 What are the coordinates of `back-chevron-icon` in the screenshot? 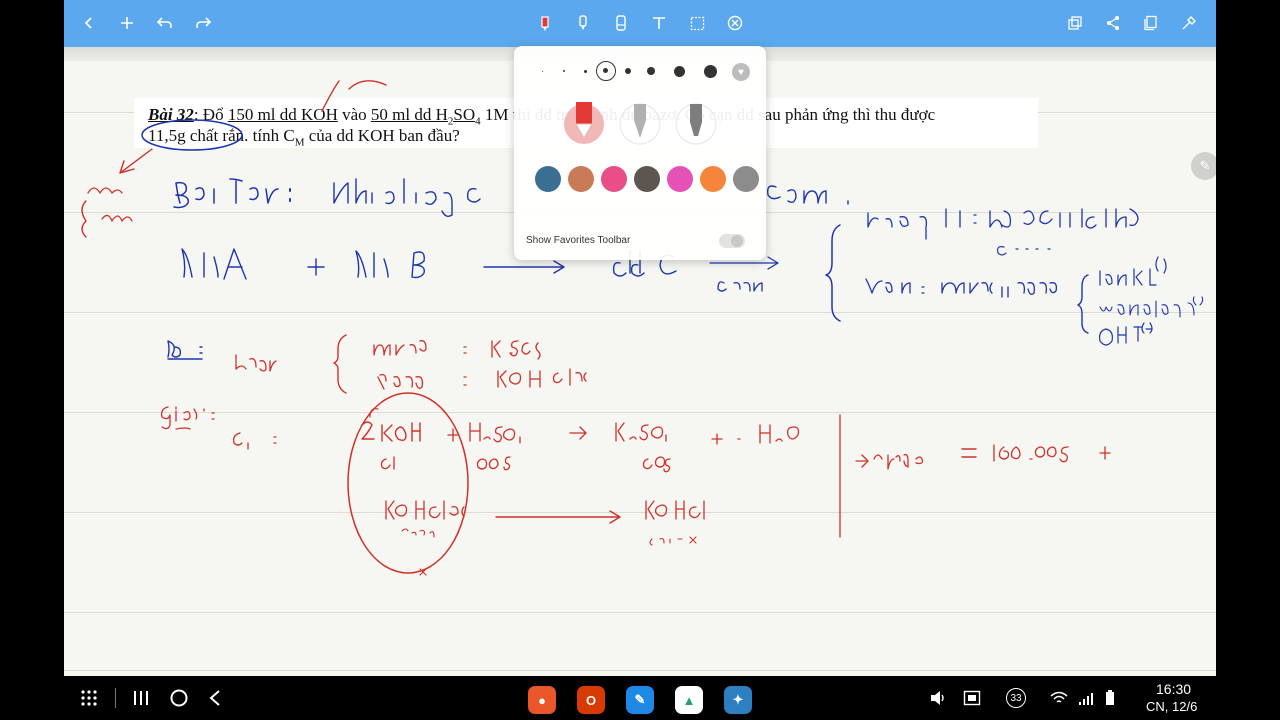 It's located at (89, 23).